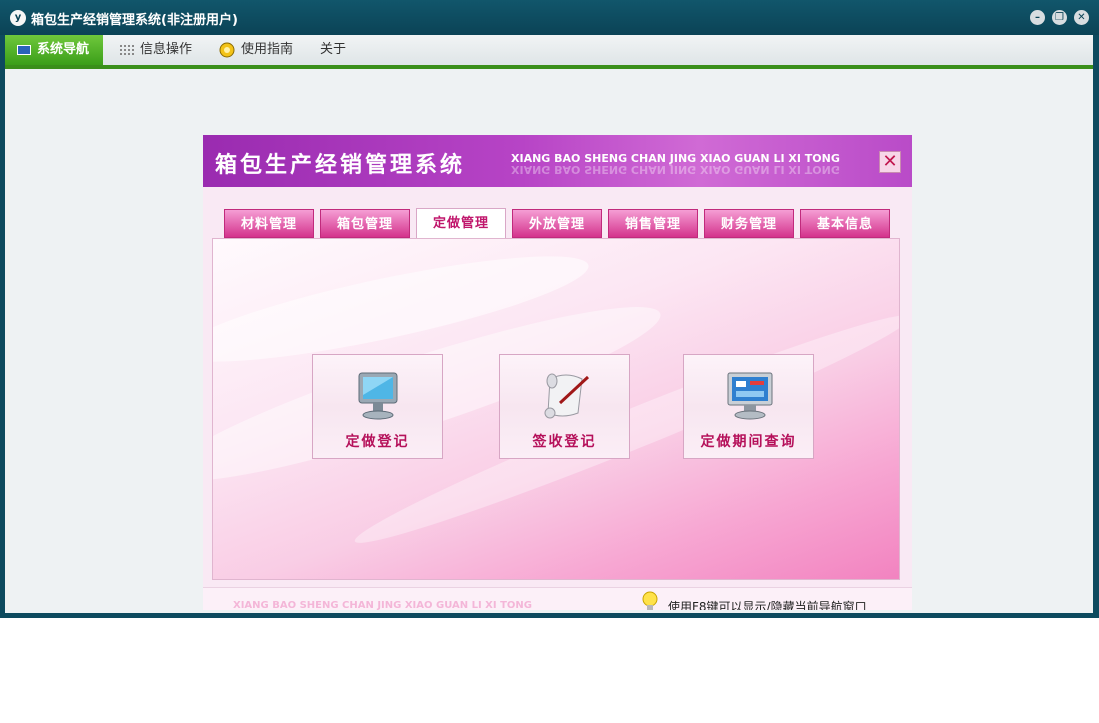 The height and width of the screenshot is (723, 1099). I want to click on menu-label: 信息操作, so click(166, 49).